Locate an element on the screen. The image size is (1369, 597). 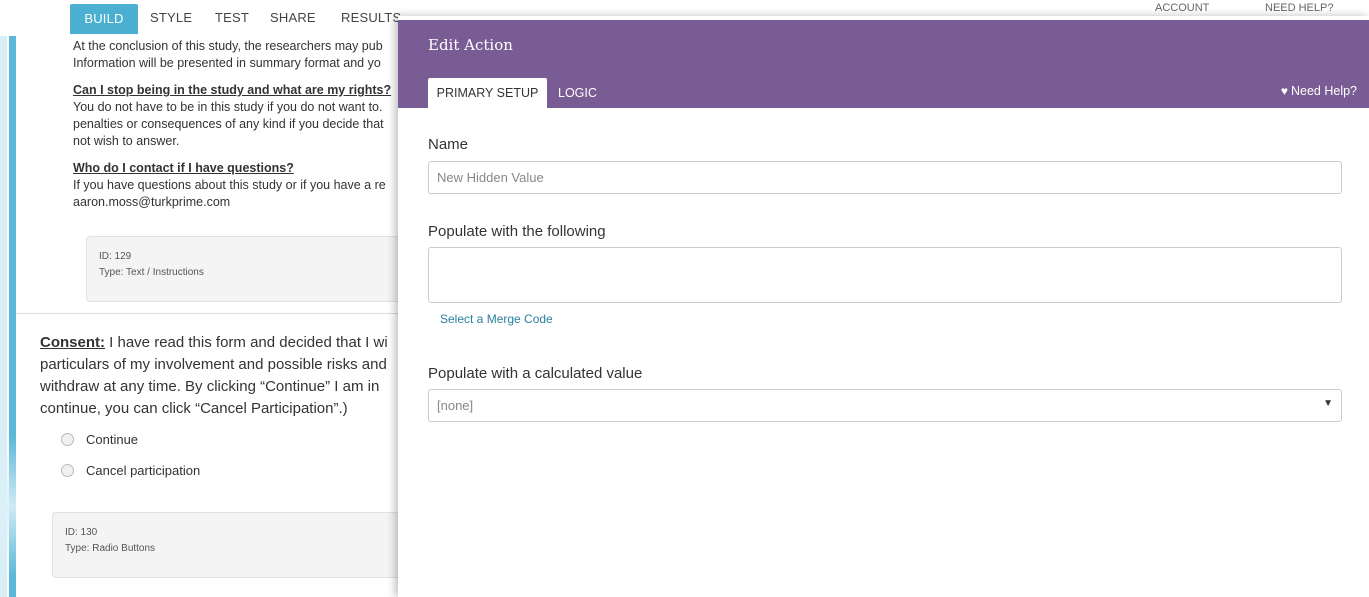
tab-share: SHARE is located at coordinates (293, 17).